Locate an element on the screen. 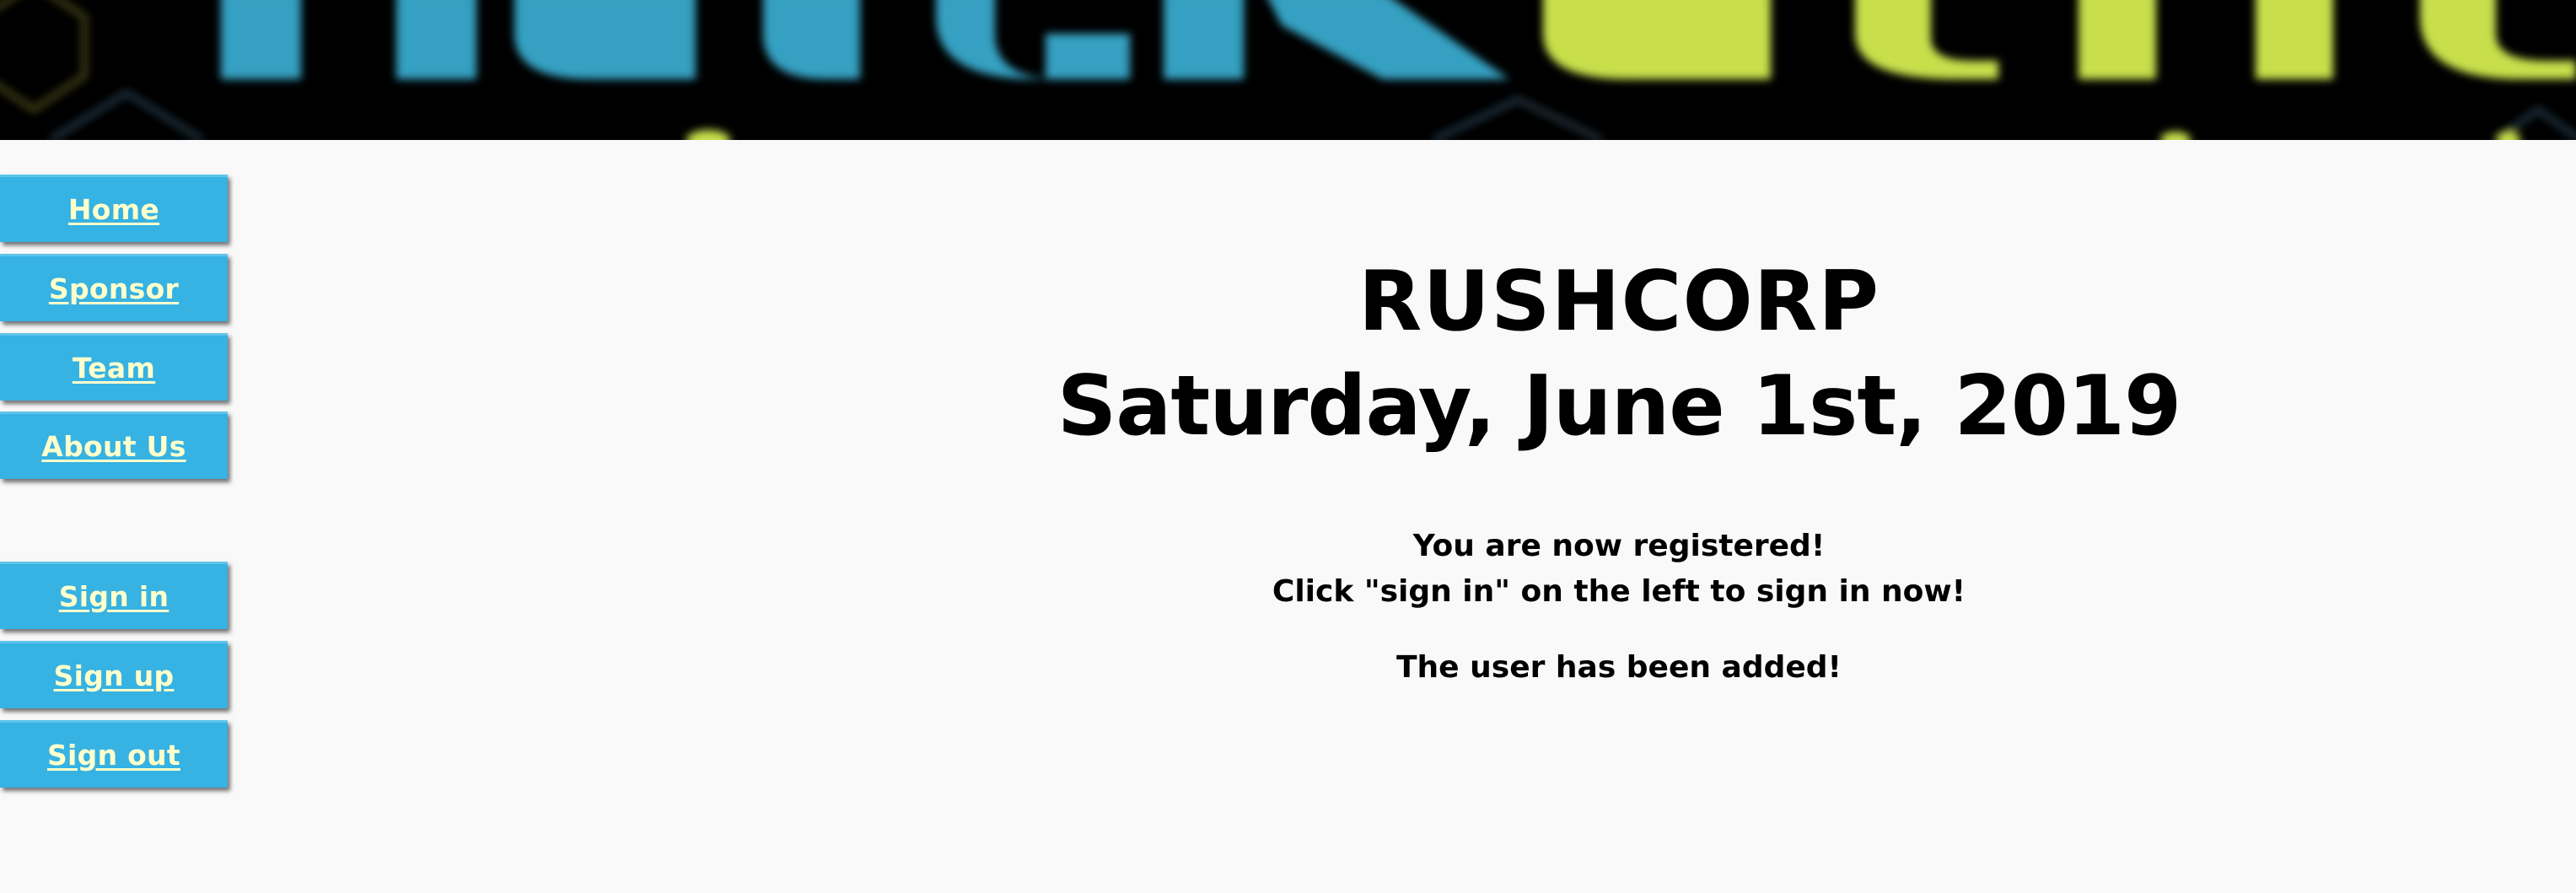 The image size is (2576, 893). sidebar-item-label: Team is located at coordinates (114, 368).